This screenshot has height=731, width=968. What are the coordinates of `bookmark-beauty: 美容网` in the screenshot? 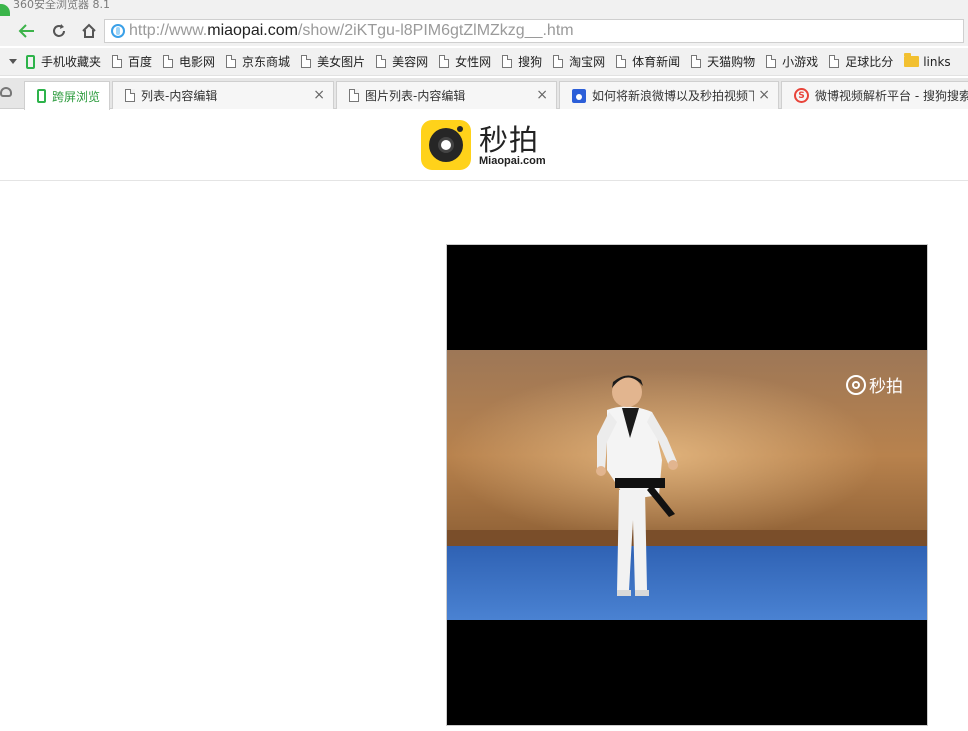 It's located at (402, 61).